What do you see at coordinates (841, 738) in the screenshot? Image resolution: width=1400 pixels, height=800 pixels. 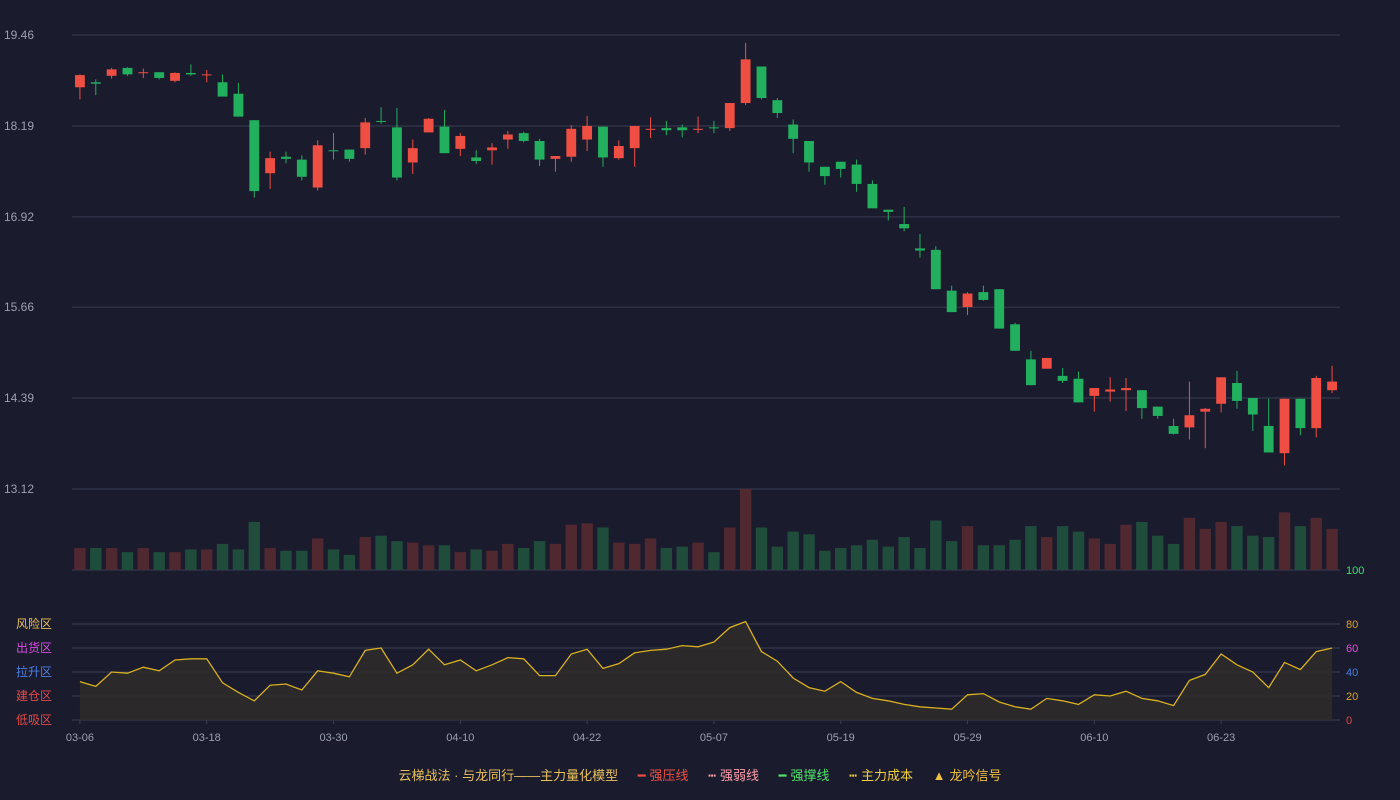 I see `x-tick-label: 05-19` at bounding box center [841, 738].